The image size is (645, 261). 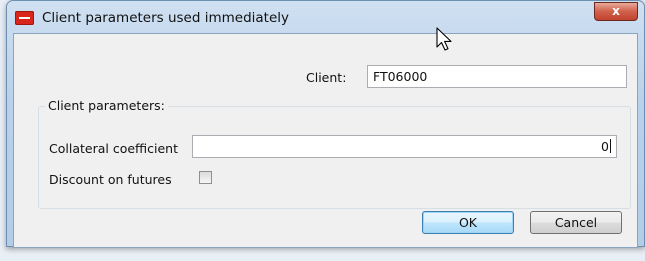 What do you see at coordinates (497, 76) in the screenshot?
I see `client-input: FT06000` at bounding box center [497, 76].